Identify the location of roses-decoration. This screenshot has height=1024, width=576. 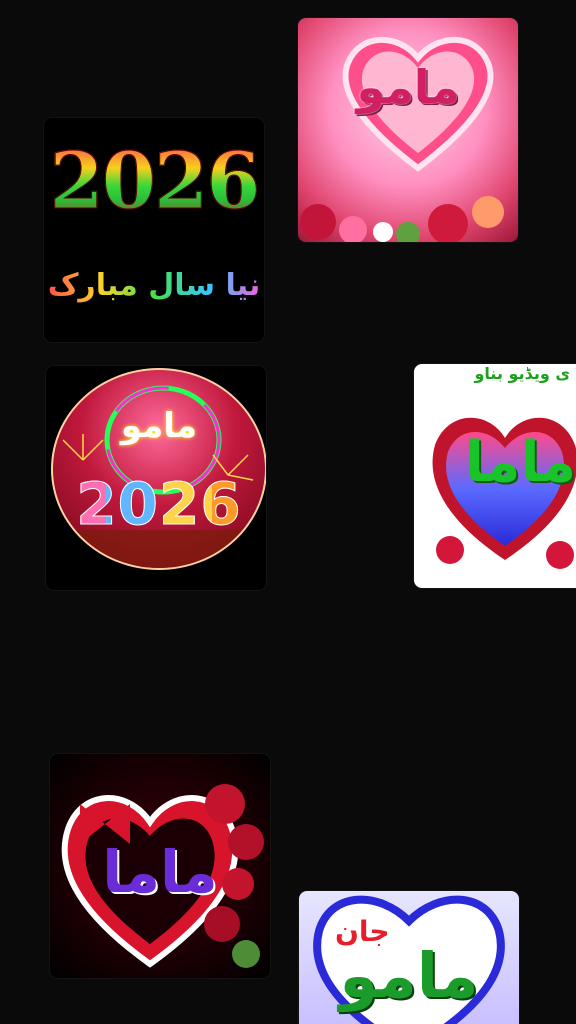
(408, 207).